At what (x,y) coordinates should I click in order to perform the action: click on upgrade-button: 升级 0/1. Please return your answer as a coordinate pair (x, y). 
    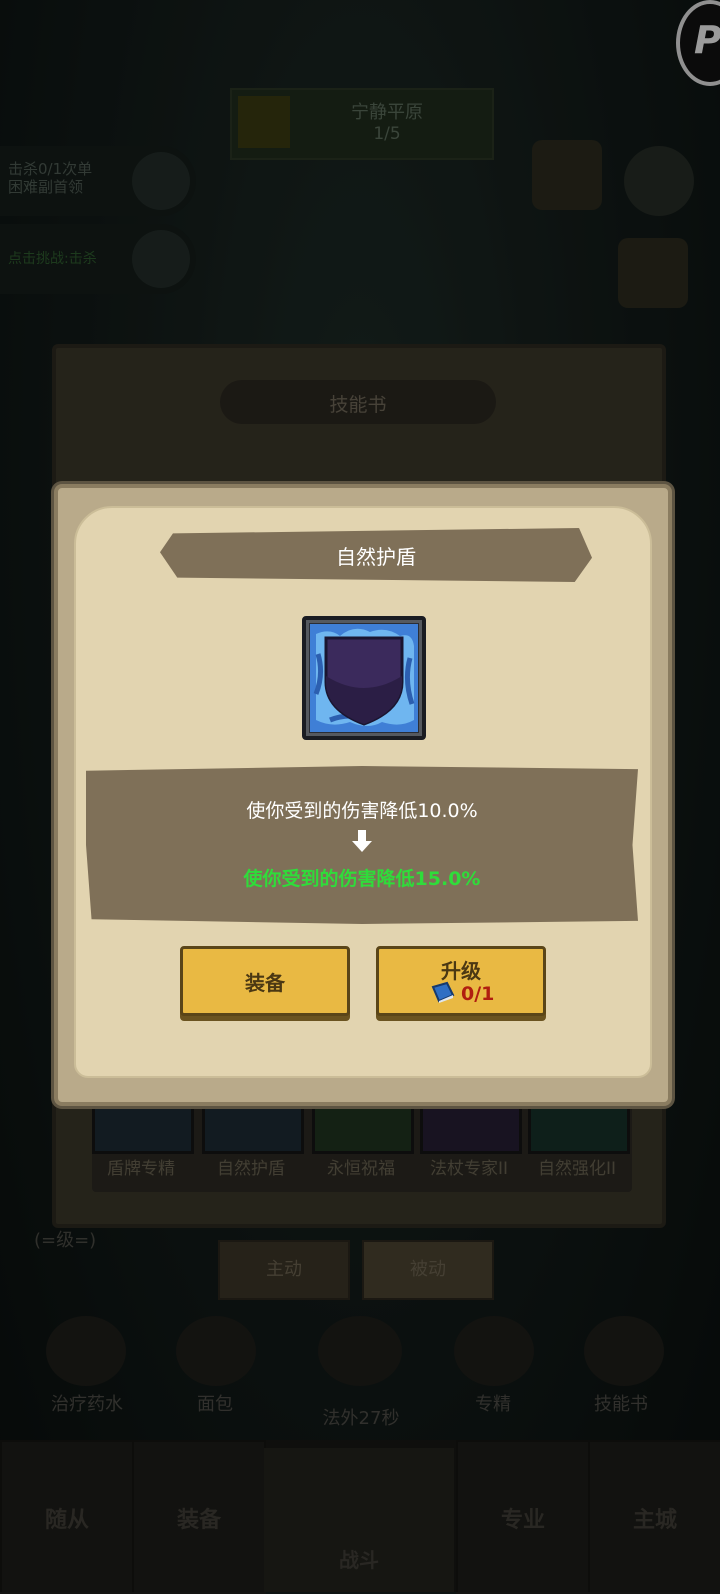
    Looking at the image, I should click on (461, 981).